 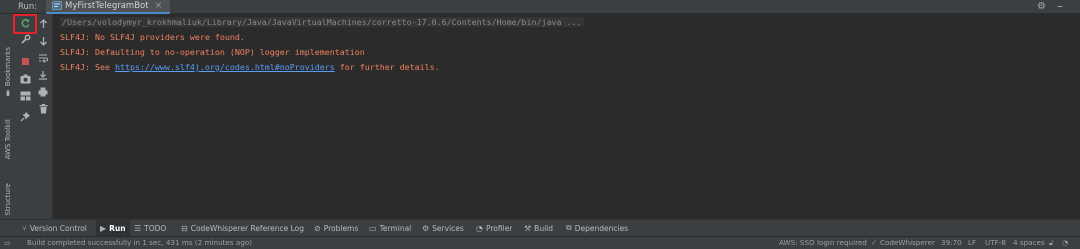 What do you see at coordinates (43, 116) in the screenshot?
I see `console-toolbar` at bounding box center [43, 116].